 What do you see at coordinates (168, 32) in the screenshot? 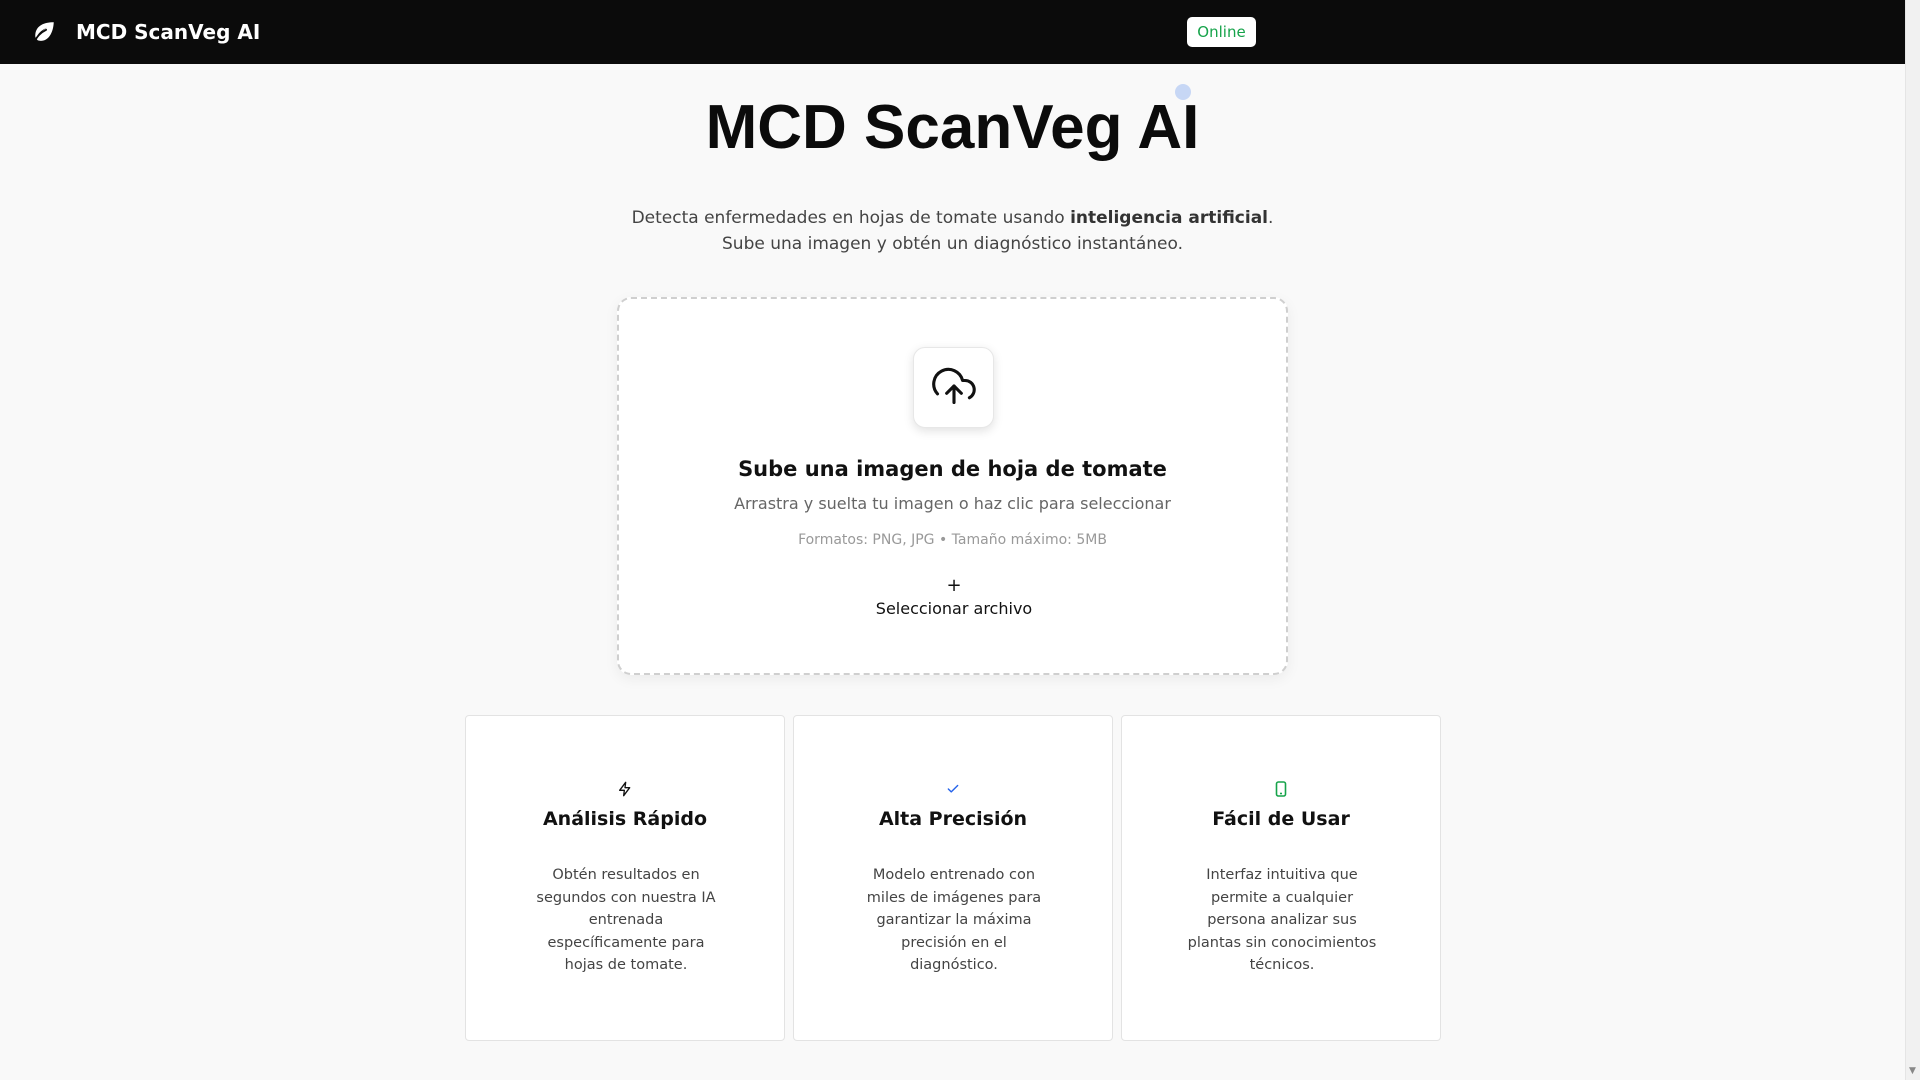
I see `app-title: MCD ScanVeg AI` at bounding box center [168, 32].